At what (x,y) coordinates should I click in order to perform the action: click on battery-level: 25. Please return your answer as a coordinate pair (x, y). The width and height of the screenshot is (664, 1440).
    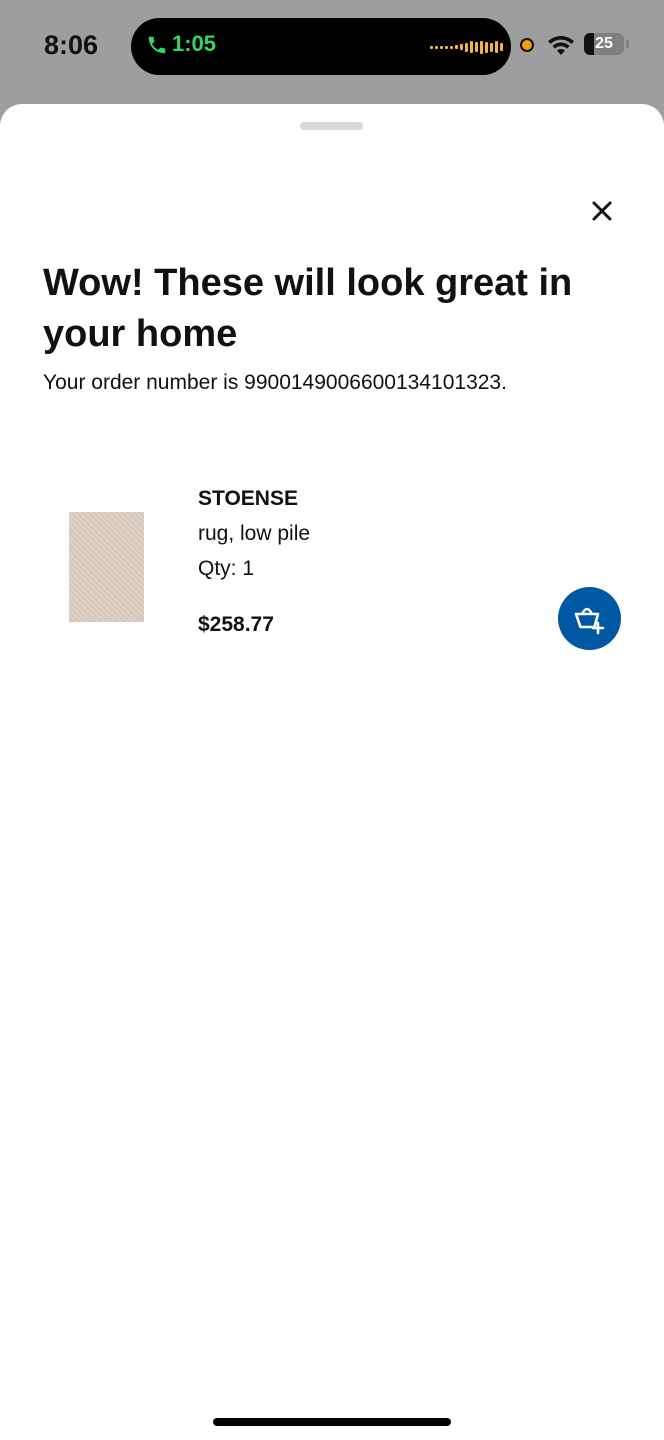
    Looking at the image, I should click on (604, 43).